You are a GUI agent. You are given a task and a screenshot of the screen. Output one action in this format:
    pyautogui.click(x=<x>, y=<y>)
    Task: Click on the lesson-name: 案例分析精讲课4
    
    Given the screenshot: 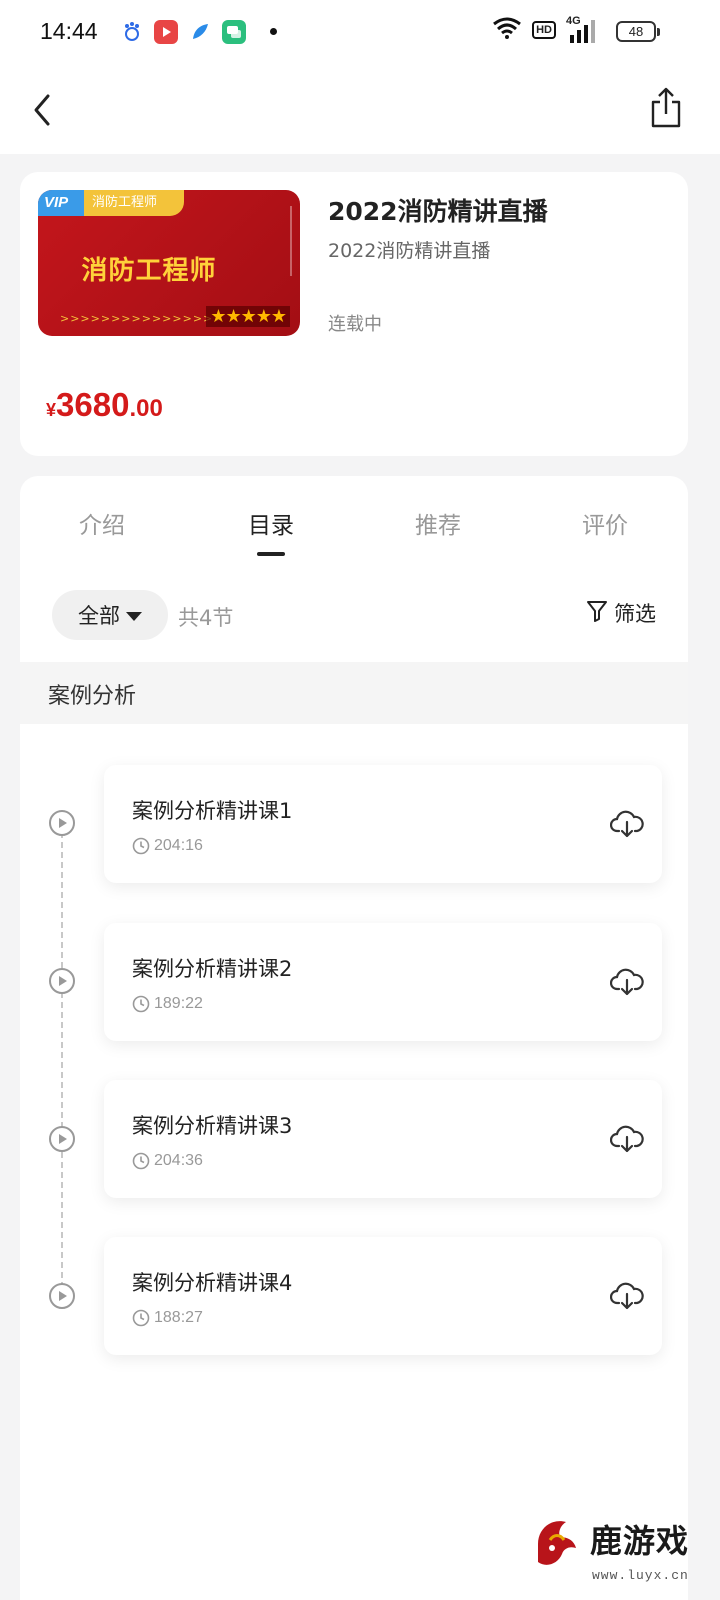 What is the action you would take?
    pyautogui.click(x=212, y=1283)
    